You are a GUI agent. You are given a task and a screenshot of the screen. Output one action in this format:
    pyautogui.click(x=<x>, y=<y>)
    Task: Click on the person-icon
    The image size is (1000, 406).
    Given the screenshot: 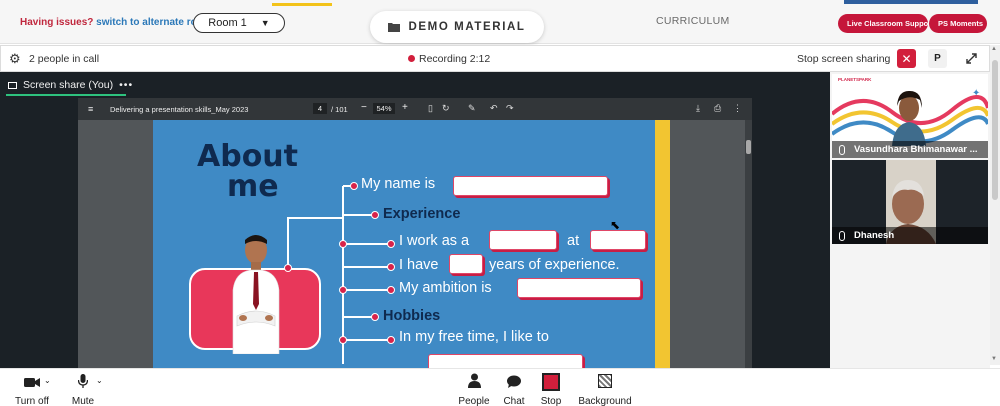 What is the action you would take?
    pyautogui.click(x=474, y=383)
    